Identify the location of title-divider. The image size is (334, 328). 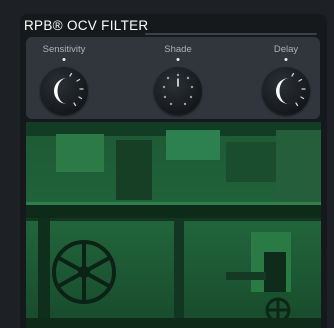
(231, 34).